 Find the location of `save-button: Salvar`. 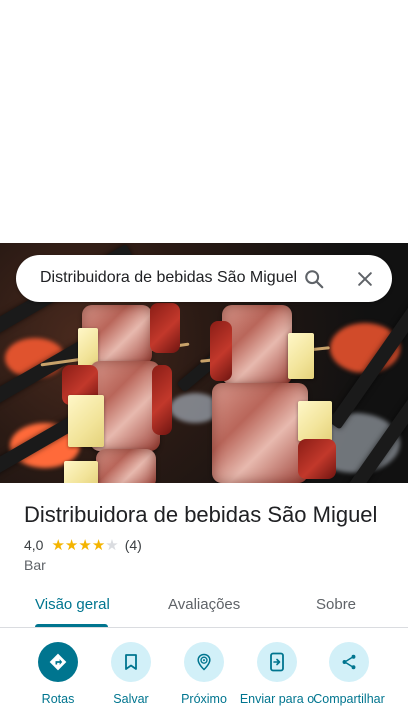

save-button: Salvar is located at coordinates (131, 674).